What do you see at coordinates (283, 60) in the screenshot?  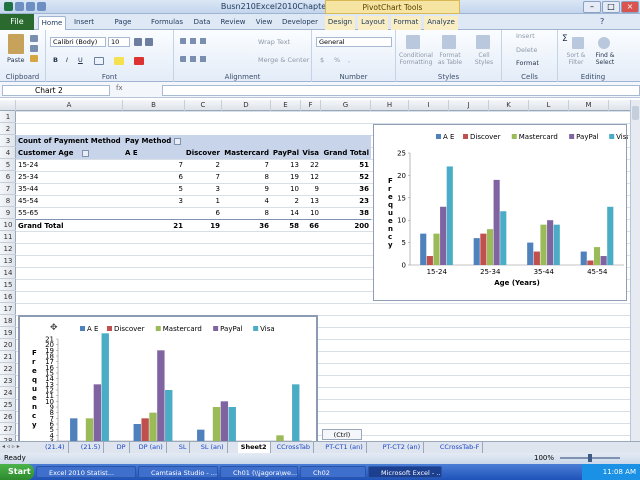 I see `merge-center-button: Merge & Center` at bounding box center [283, 60].